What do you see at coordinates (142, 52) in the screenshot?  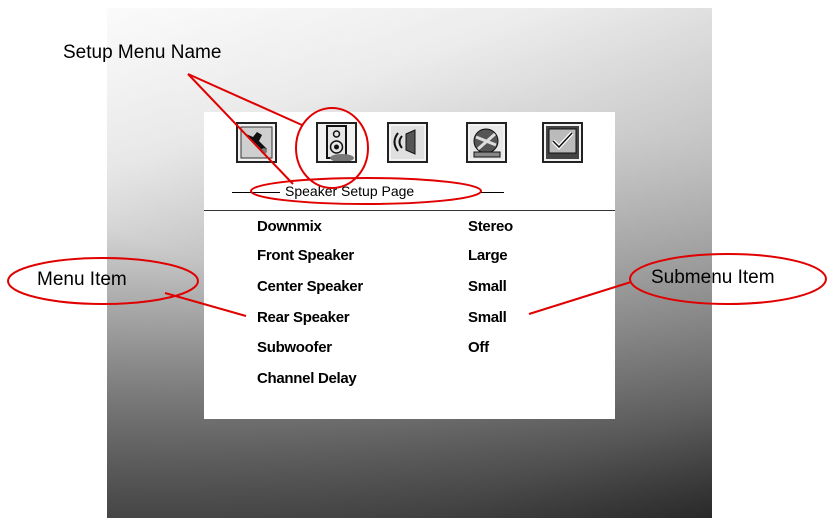 I see `callout-setup-menu-name: Setup Menu Name` at bounding box center [142, 52].